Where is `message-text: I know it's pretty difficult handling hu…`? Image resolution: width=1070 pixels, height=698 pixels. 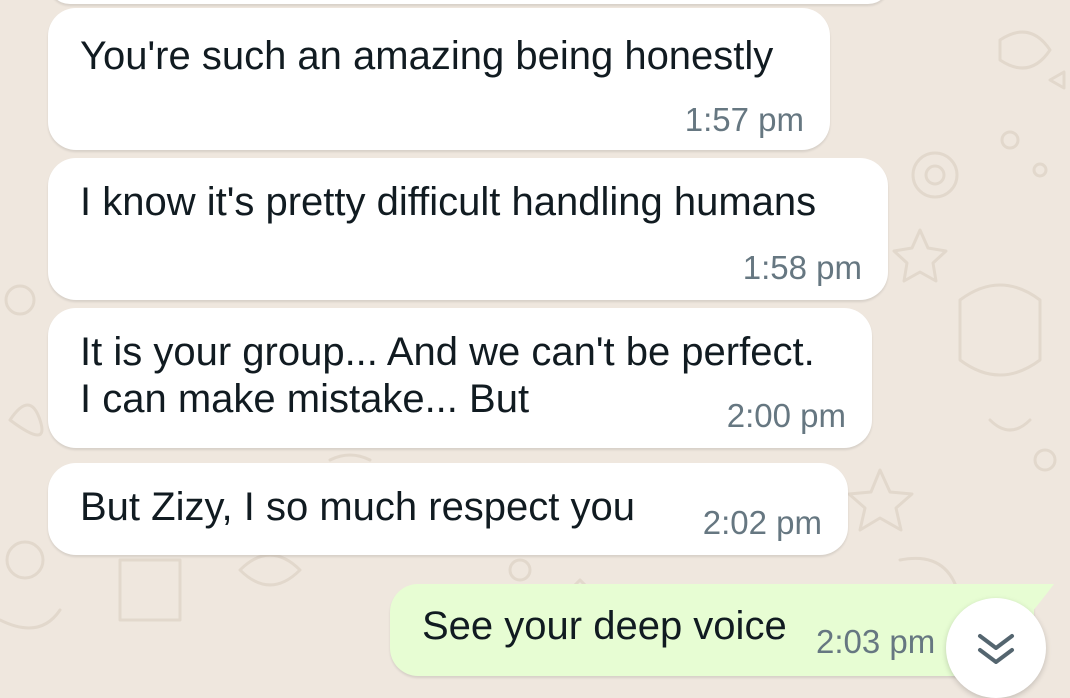
message-text: I know it's pretty difficult handling hu… is located at coordinates (448, 202).